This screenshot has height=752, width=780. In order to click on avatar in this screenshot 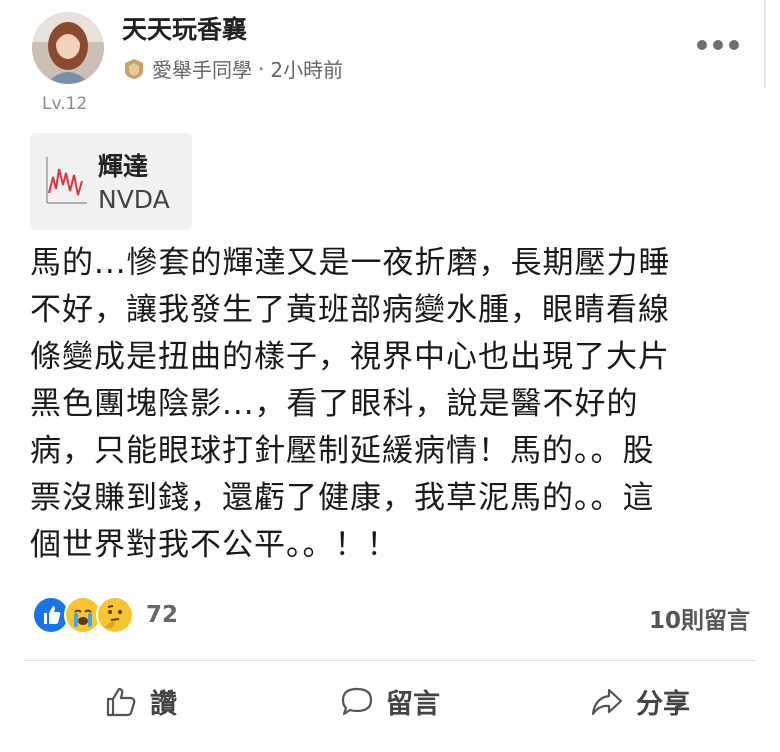, I will do `click(68, 48)`.